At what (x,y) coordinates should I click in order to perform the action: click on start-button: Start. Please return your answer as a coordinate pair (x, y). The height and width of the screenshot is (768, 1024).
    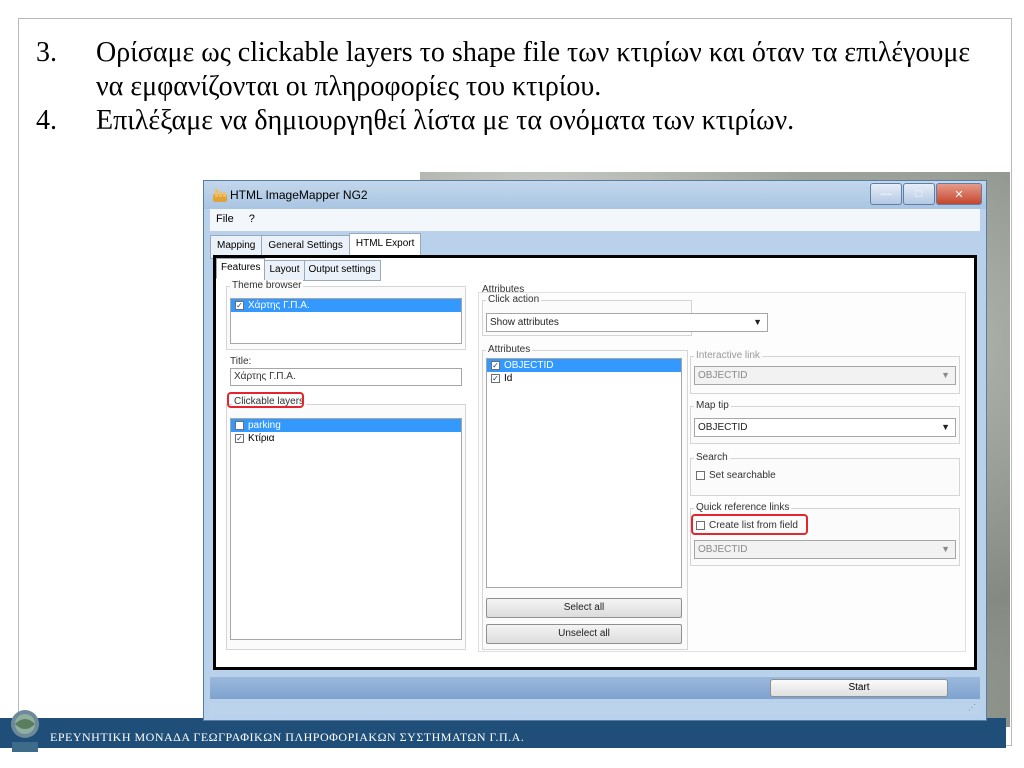
    Looking at the image, I should click on (859, 688).